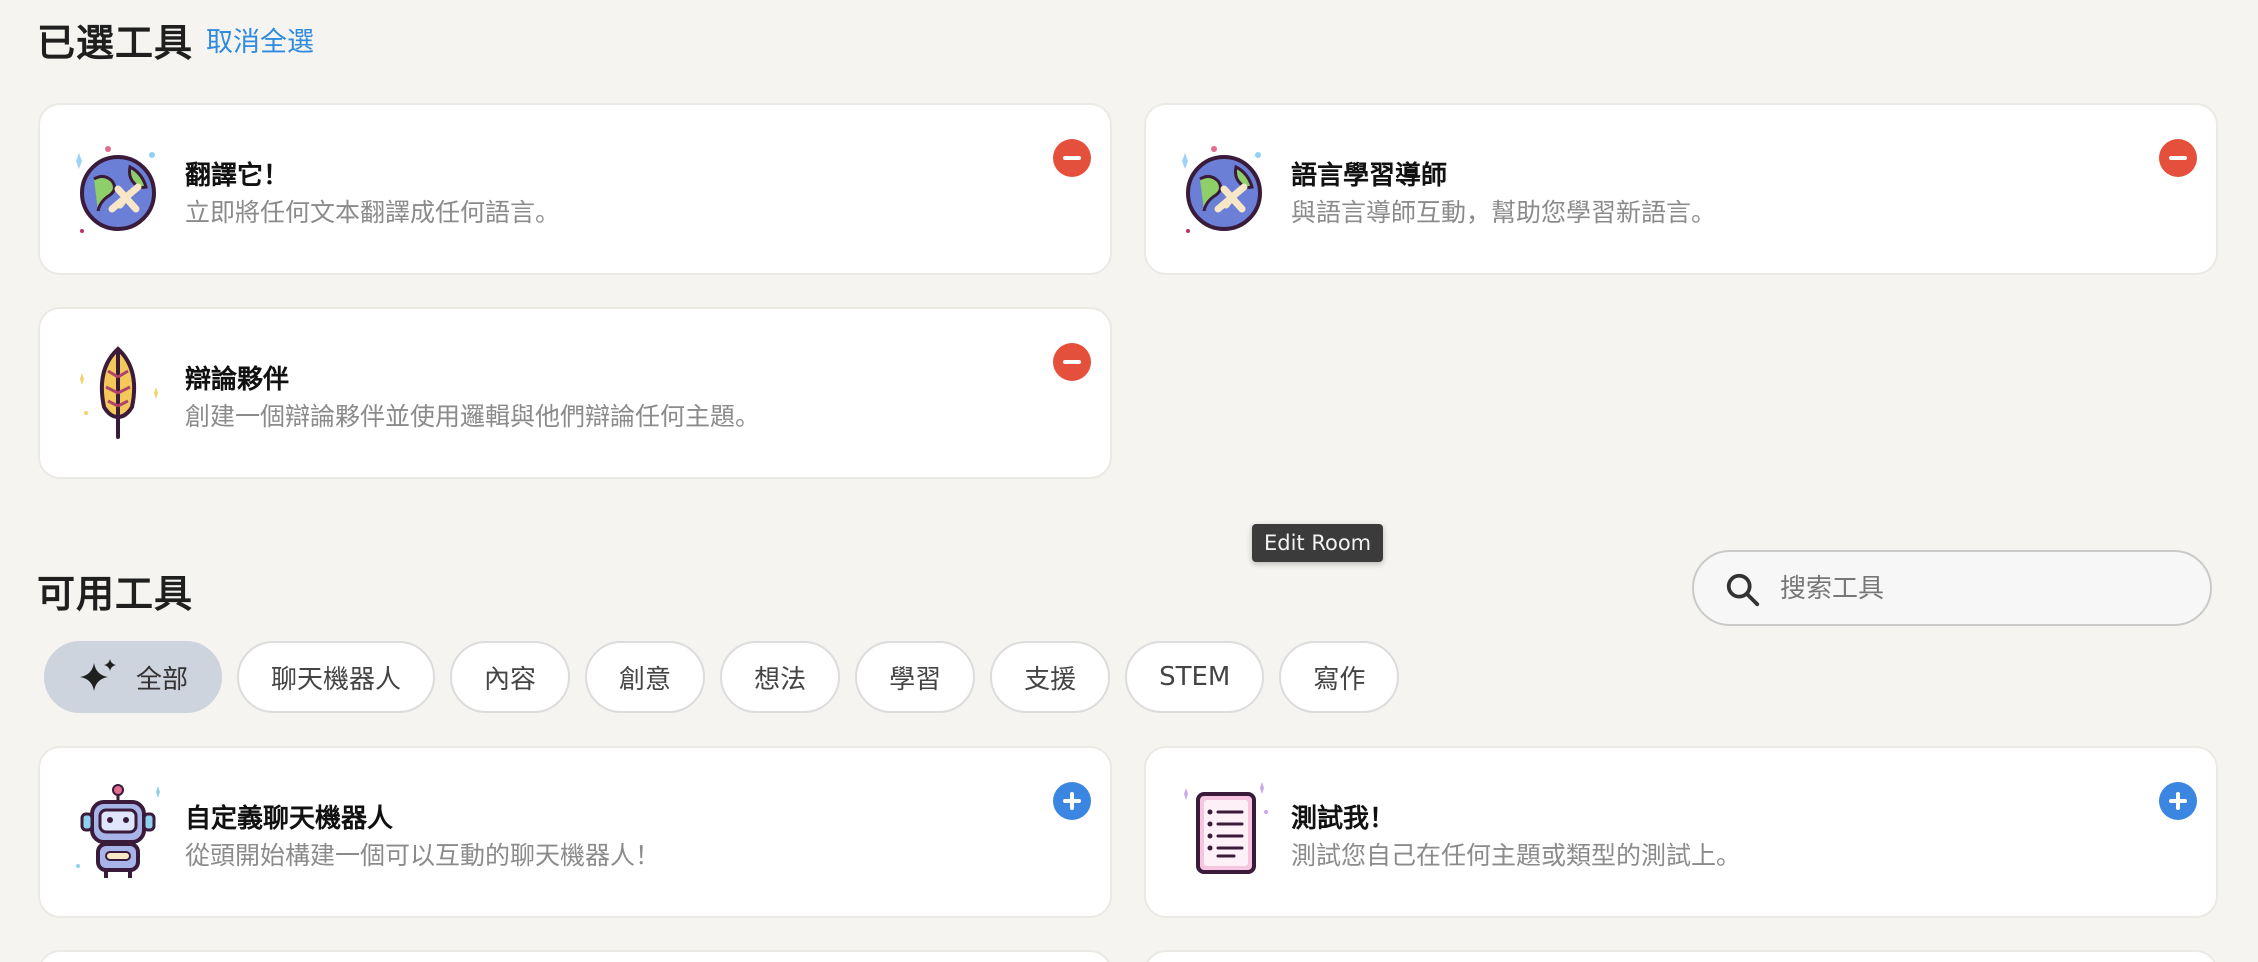 The height and width of the screenshot is (962, 2258). I want to click on tool-title: 翻譯它！, so click(237, 176).